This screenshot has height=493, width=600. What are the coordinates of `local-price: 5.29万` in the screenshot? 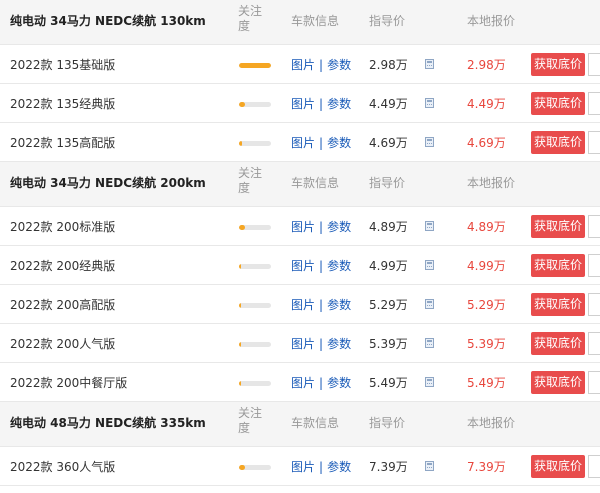 It's located at (486, 305).